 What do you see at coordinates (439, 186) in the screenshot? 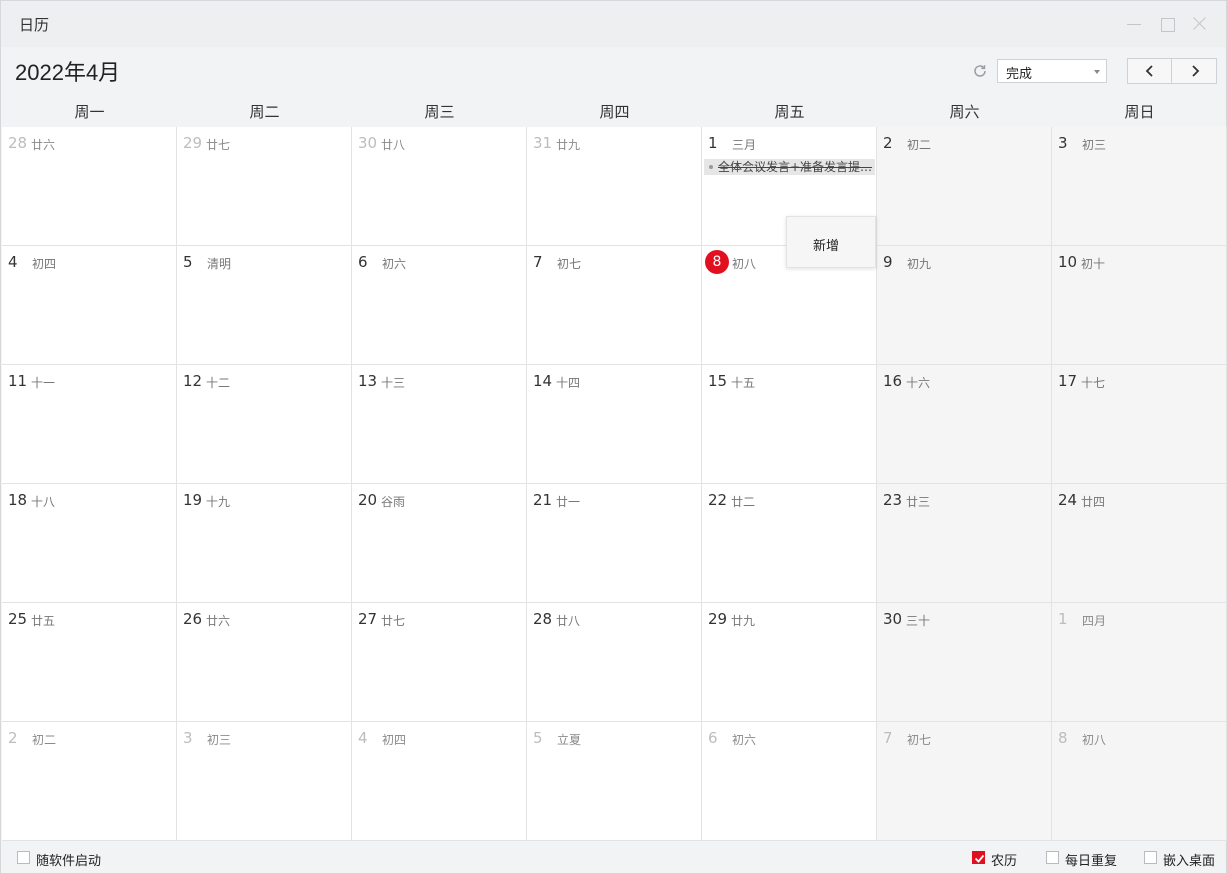
I see `day-cell: 30 廿八` at bounding box center [439, 186].